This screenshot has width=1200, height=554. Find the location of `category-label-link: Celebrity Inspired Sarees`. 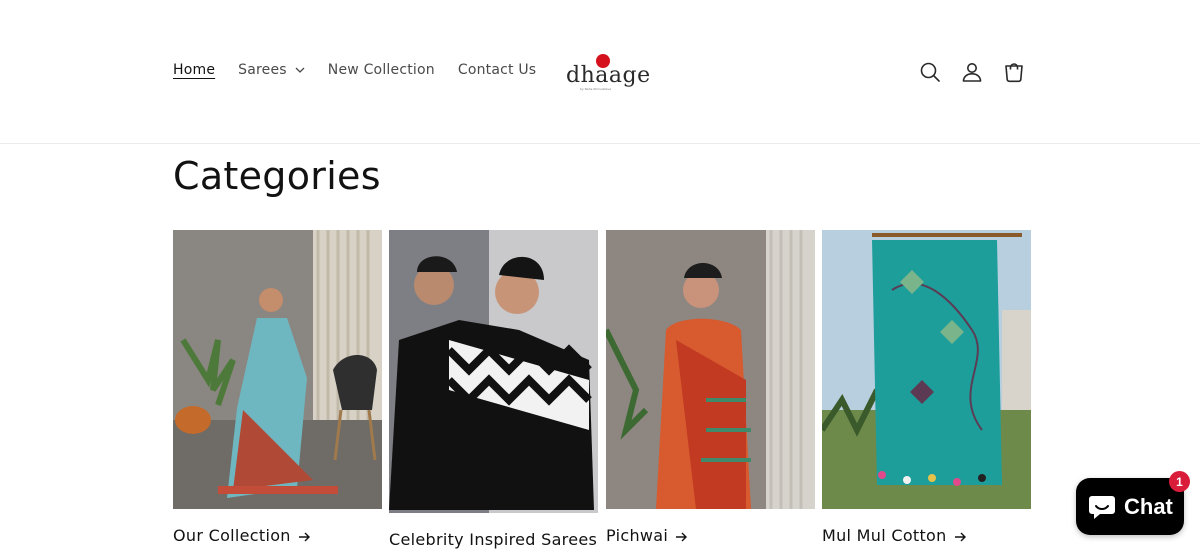

category-label-link: Celebrity Inspired Sarees is located at coordinates (493, 539).